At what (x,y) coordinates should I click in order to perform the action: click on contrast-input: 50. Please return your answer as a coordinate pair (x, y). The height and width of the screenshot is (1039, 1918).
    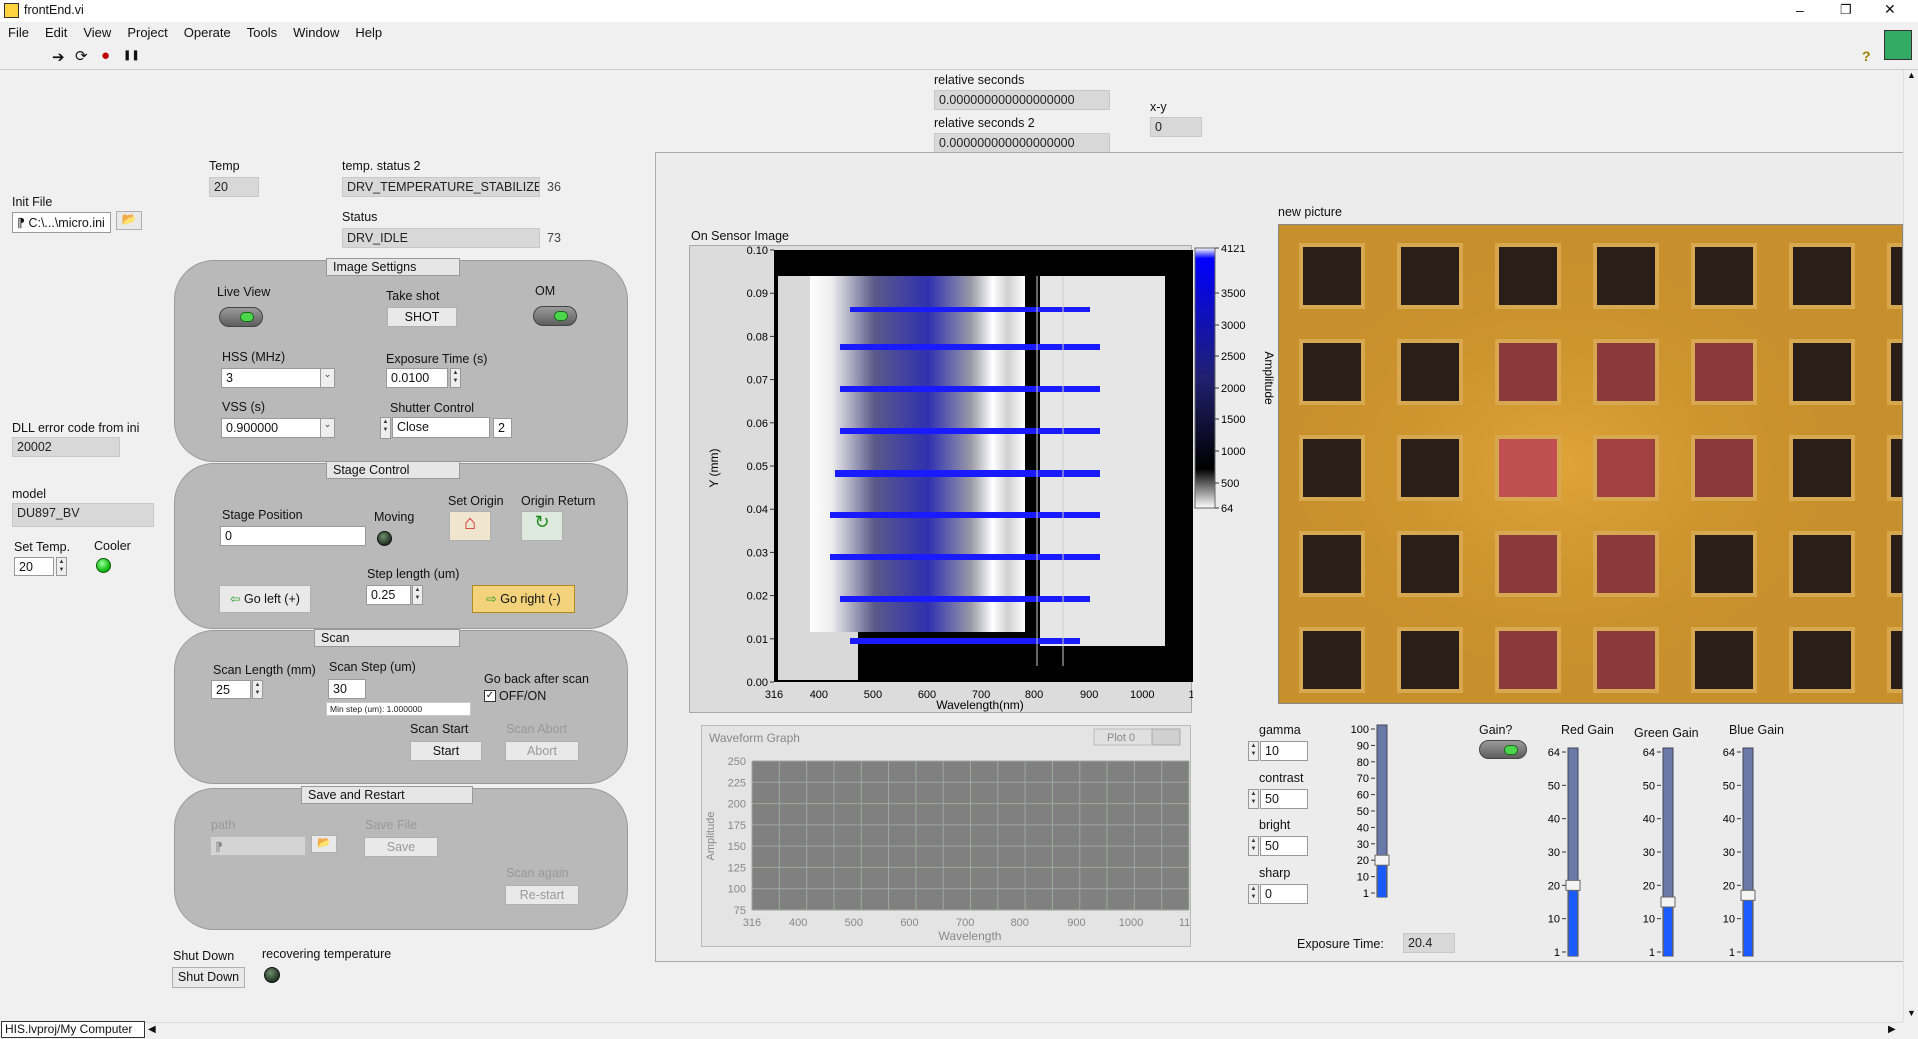
    Looking at the image, I should click on (1284, 799).